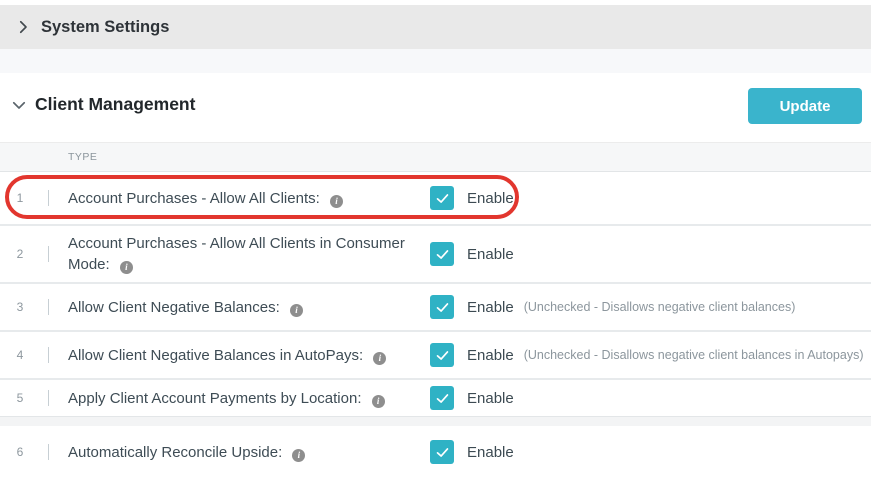 This screenshot has height=478, width=871. What do you see at coordinates (20, 307) in the screenshot?
I see `row-number: 3` at bounding box center [20, 307].